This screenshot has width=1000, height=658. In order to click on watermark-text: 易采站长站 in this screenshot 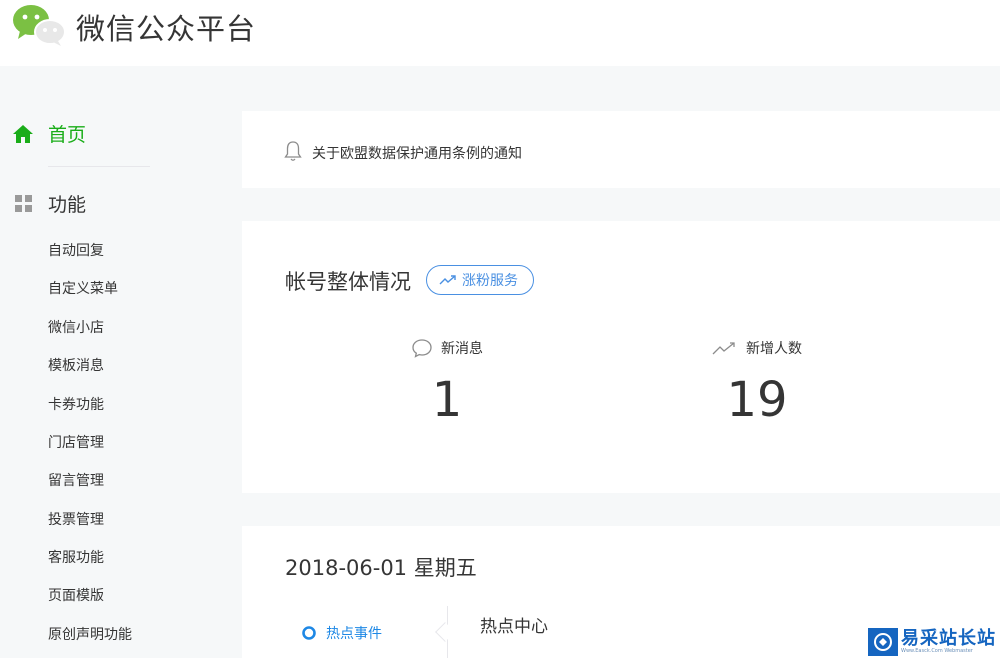, I will do `click(948, 638)`.